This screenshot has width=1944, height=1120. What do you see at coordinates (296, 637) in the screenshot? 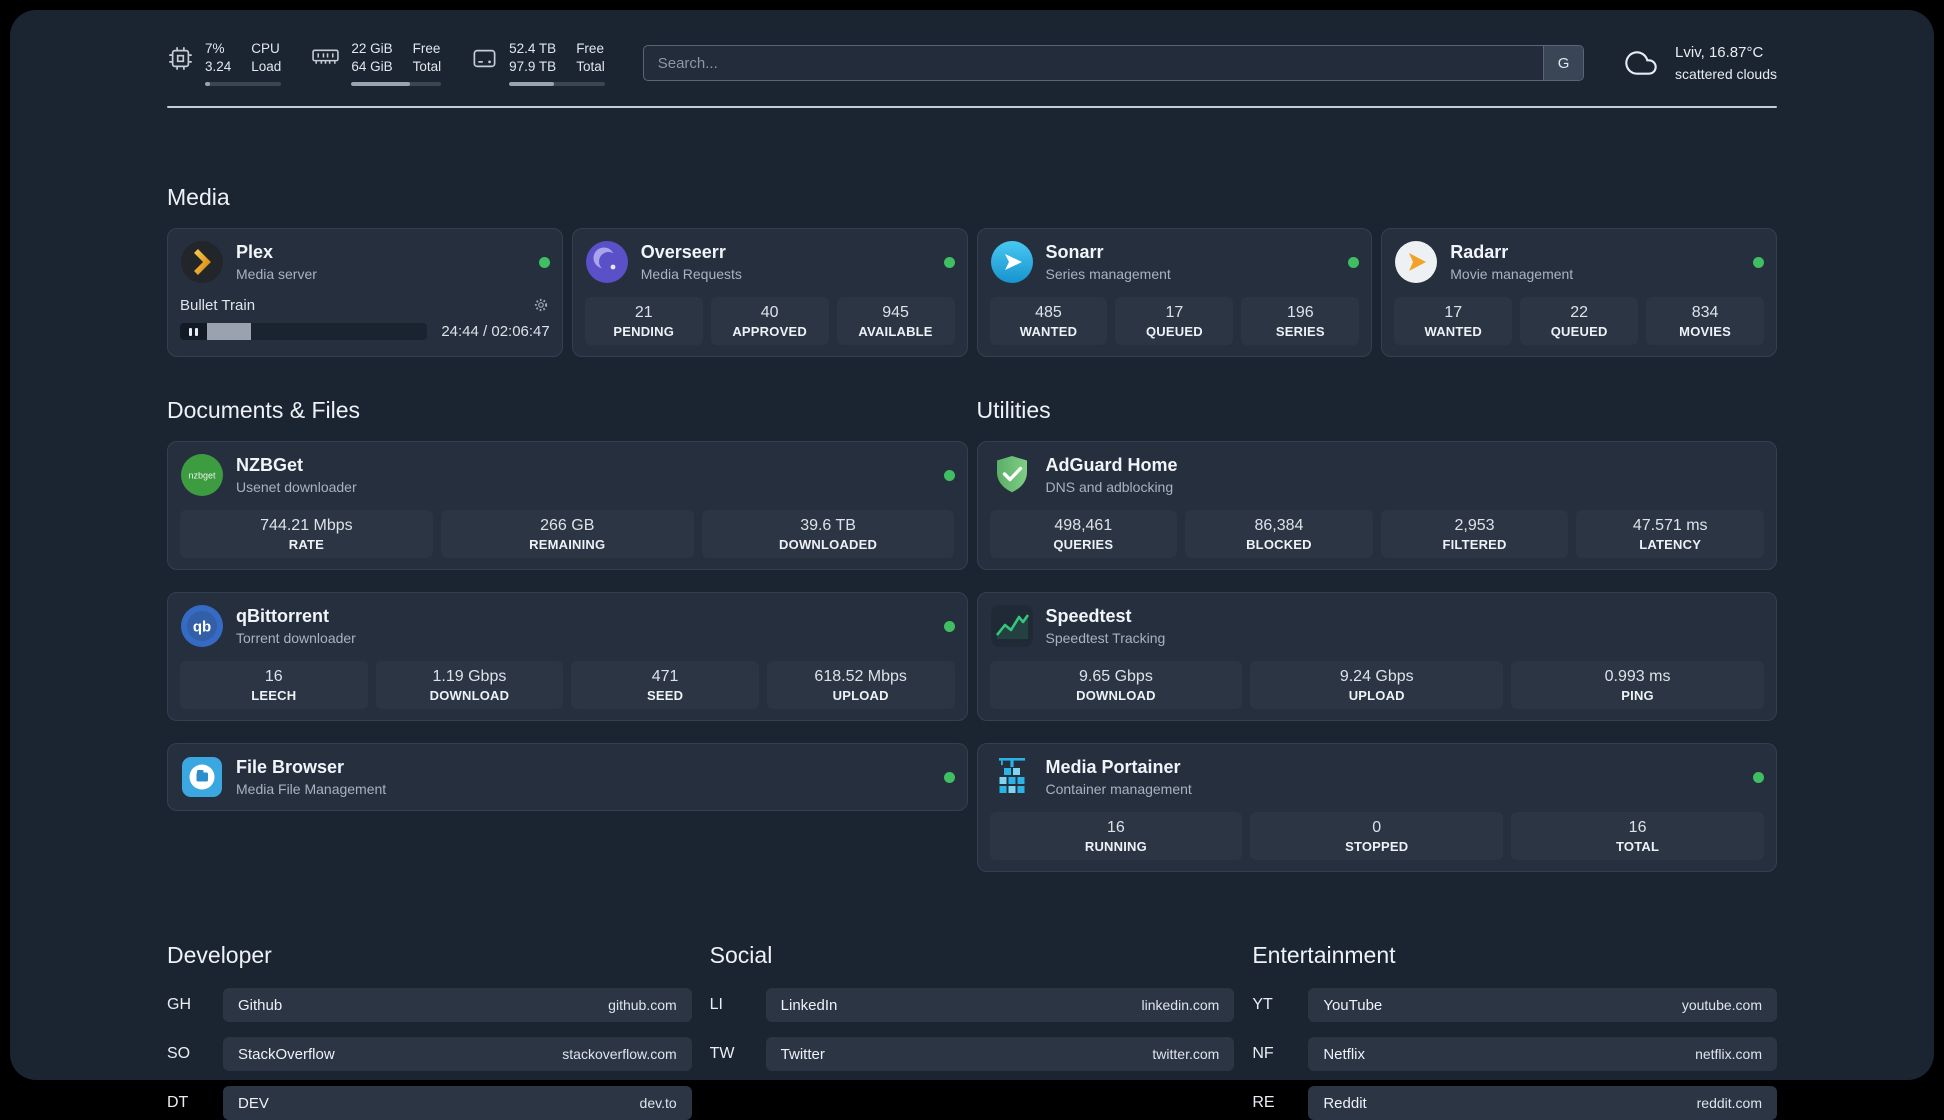
I see `app-subtitle: Torrent downloader` at bounding box center [296, 637].